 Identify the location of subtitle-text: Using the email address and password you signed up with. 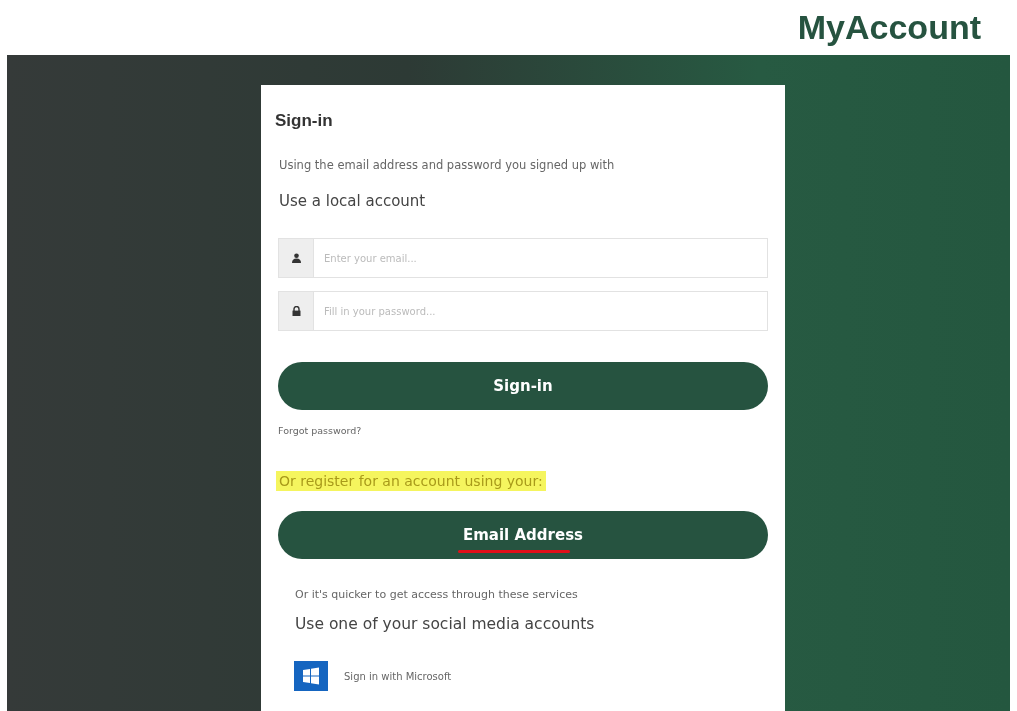
(447, 165).